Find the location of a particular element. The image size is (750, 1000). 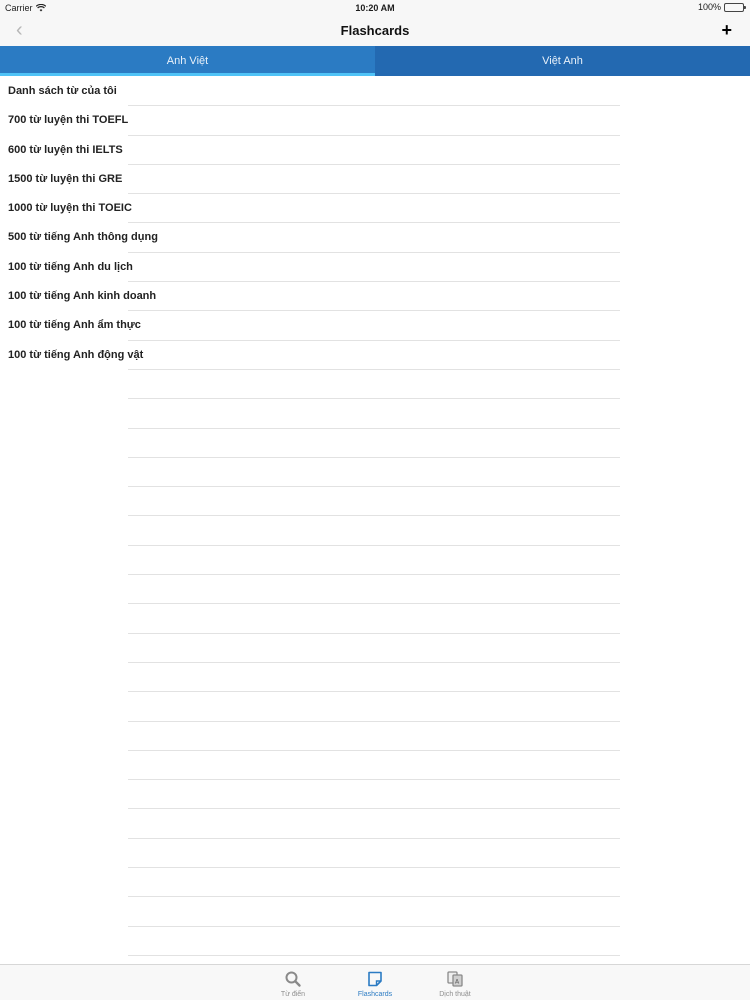

list-item-label: 100 từ tiếng Anh động vật is located at coordinates (76, 354).